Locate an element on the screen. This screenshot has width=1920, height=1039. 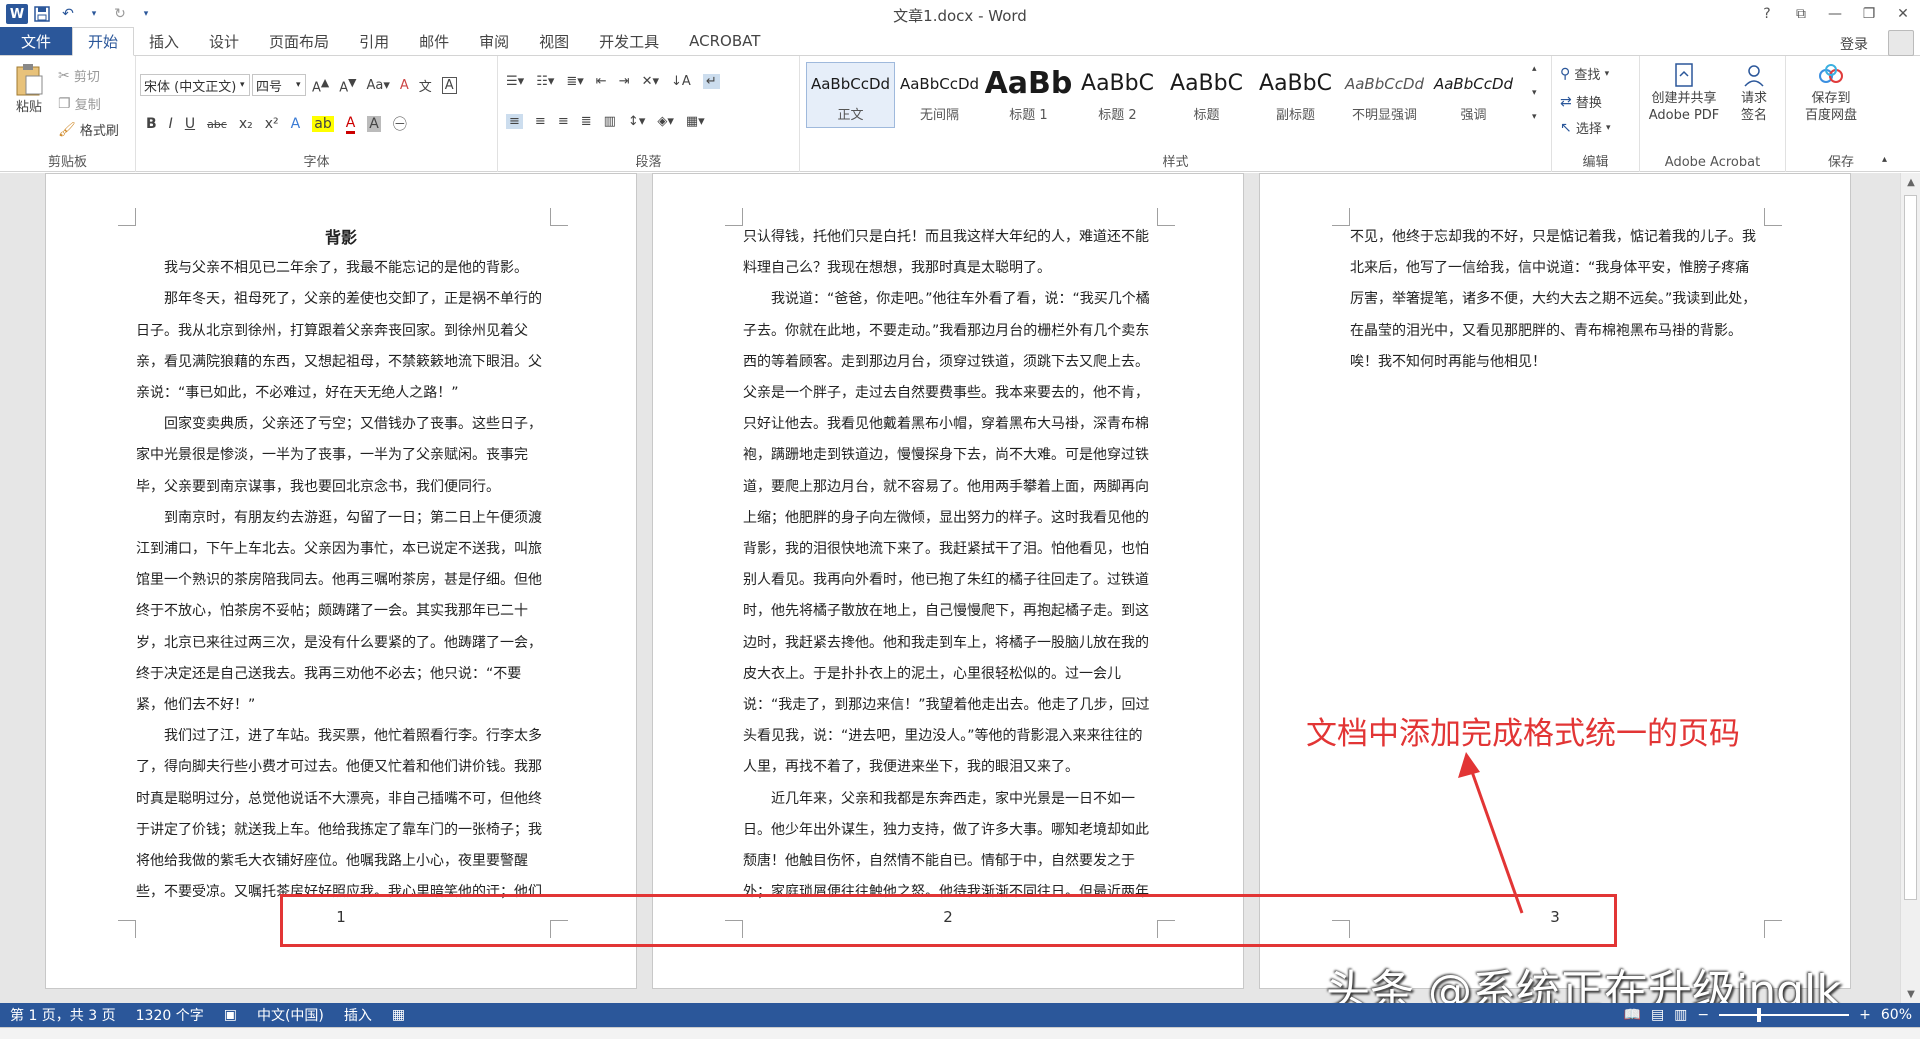
show-marks-icon: ↵ is located at coordinates (711, 81).